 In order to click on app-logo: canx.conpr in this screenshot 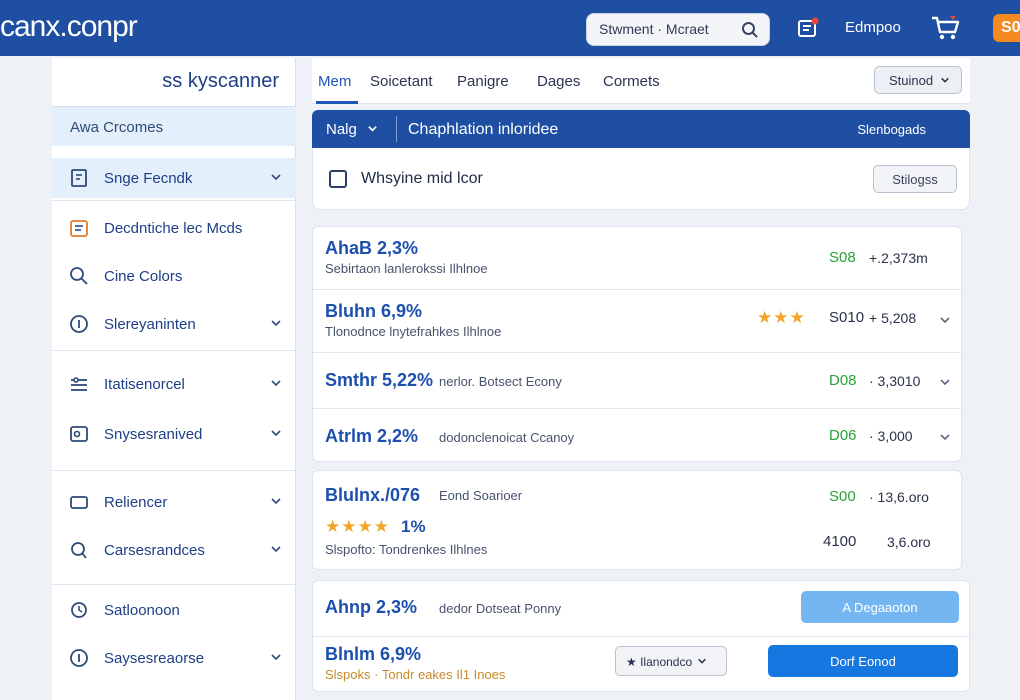, I will do `click(69, 27)`.